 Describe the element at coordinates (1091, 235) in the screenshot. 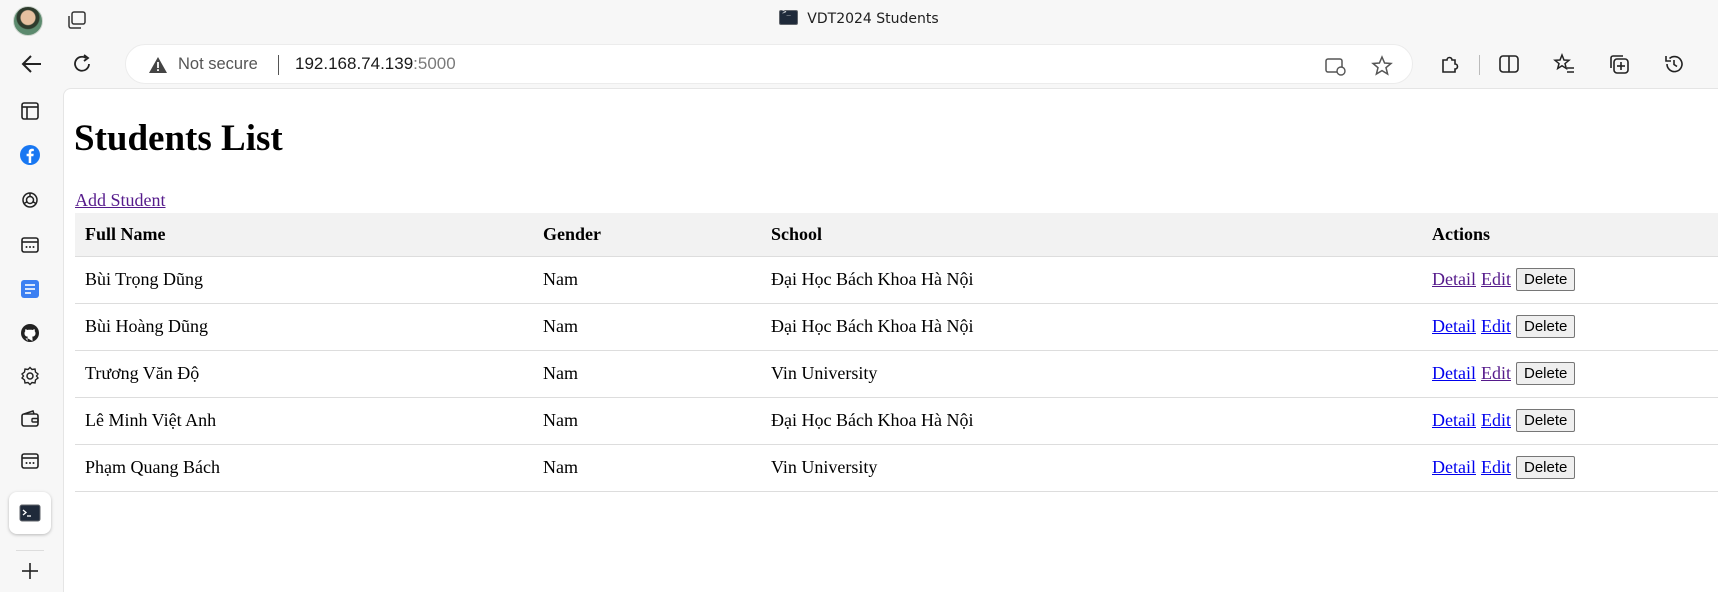

I see `column-header-school: School` at that location.